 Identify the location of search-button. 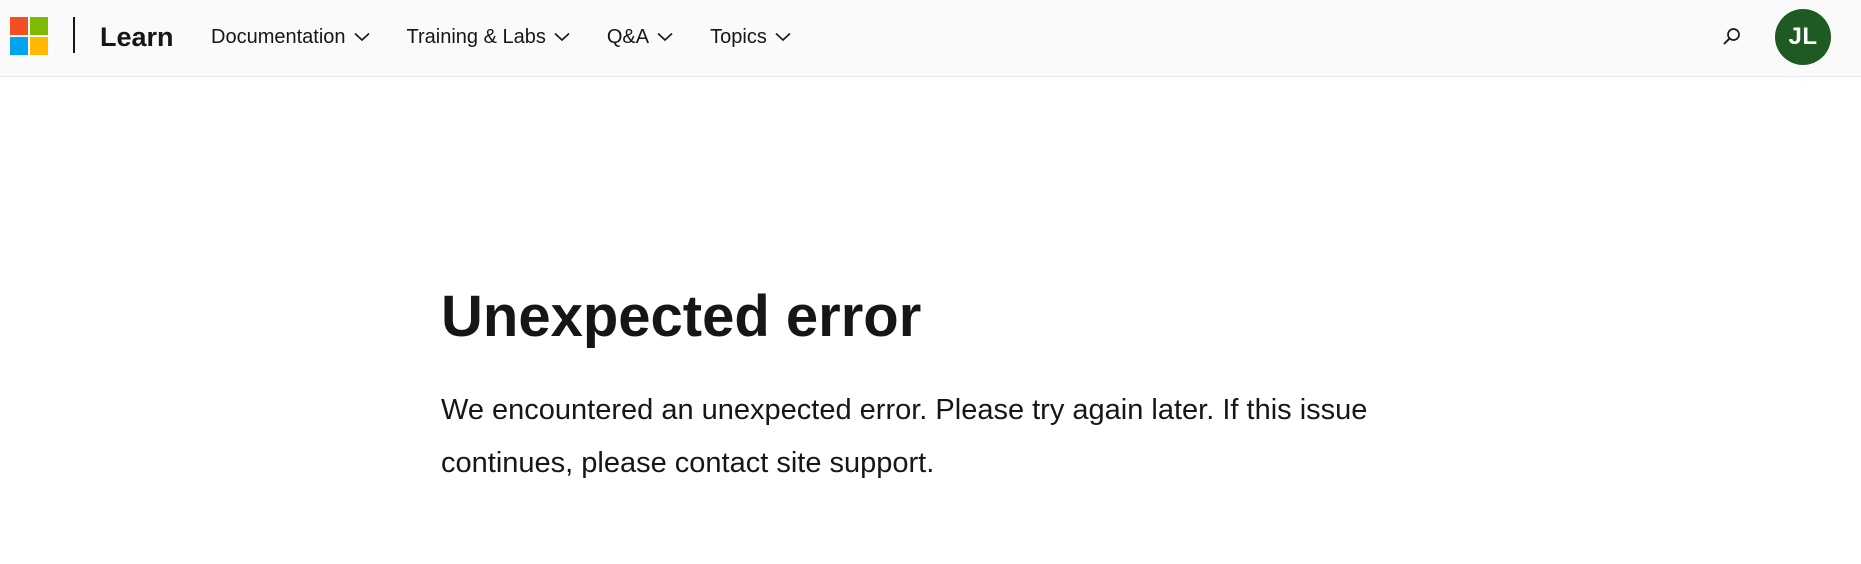
(1732, 37).